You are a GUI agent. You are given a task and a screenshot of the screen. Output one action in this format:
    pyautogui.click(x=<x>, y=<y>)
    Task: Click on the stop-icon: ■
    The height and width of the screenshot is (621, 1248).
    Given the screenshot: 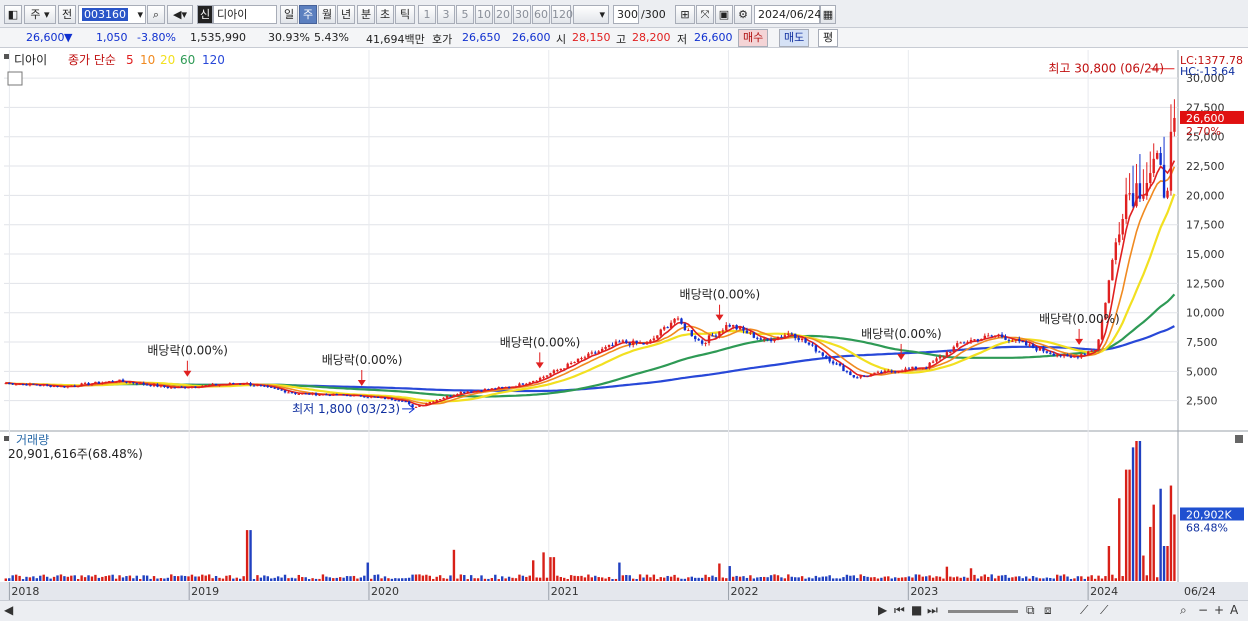 What is the action you would take?
    pyautogui.click(x=916, y=610)
    